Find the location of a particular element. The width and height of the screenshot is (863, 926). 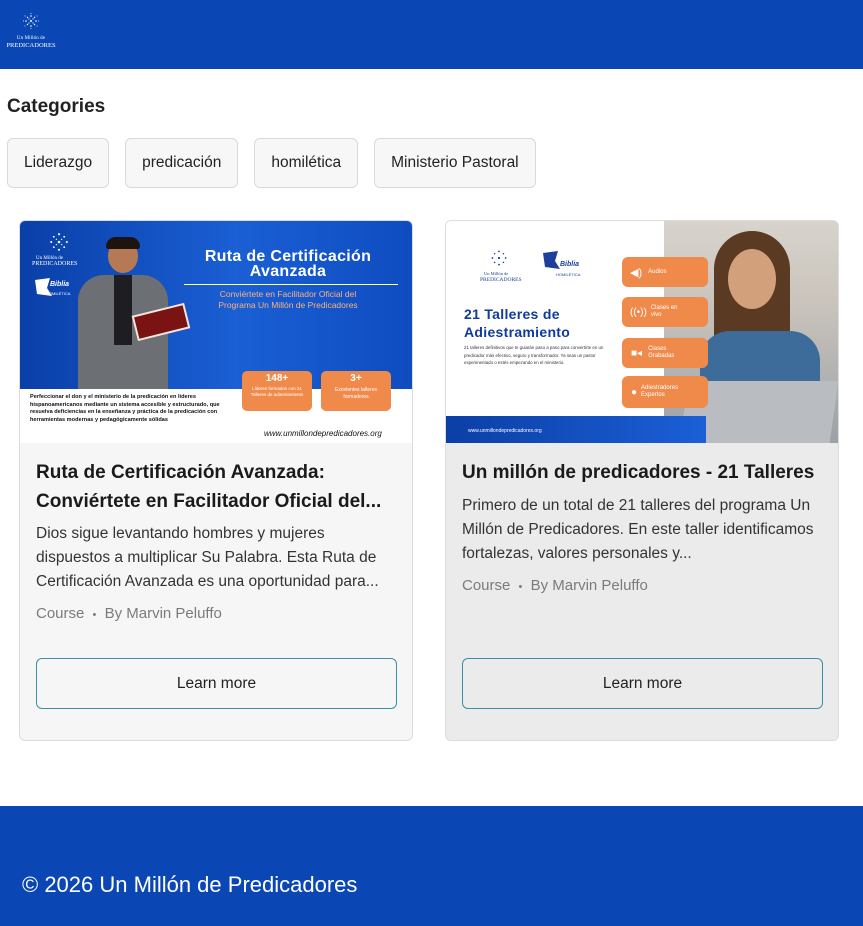

feature-badge: ■◂ Clases Grabadas is located at coordinates (665, 353).